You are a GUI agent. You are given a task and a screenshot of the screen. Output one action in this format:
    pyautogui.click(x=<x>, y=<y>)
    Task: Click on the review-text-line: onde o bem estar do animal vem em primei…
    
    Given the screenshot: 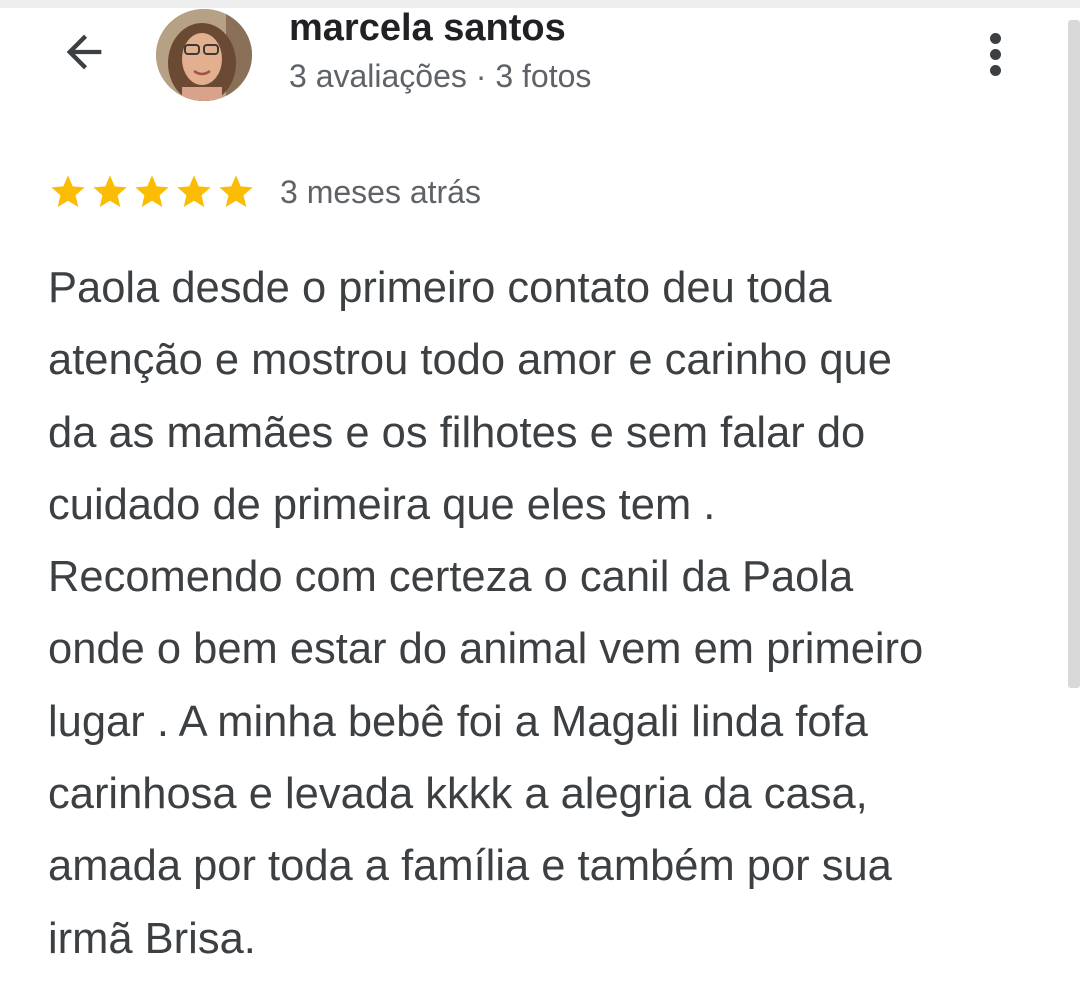 What is the action you would take?
    pyautogui.click(x=486, y=649)
    